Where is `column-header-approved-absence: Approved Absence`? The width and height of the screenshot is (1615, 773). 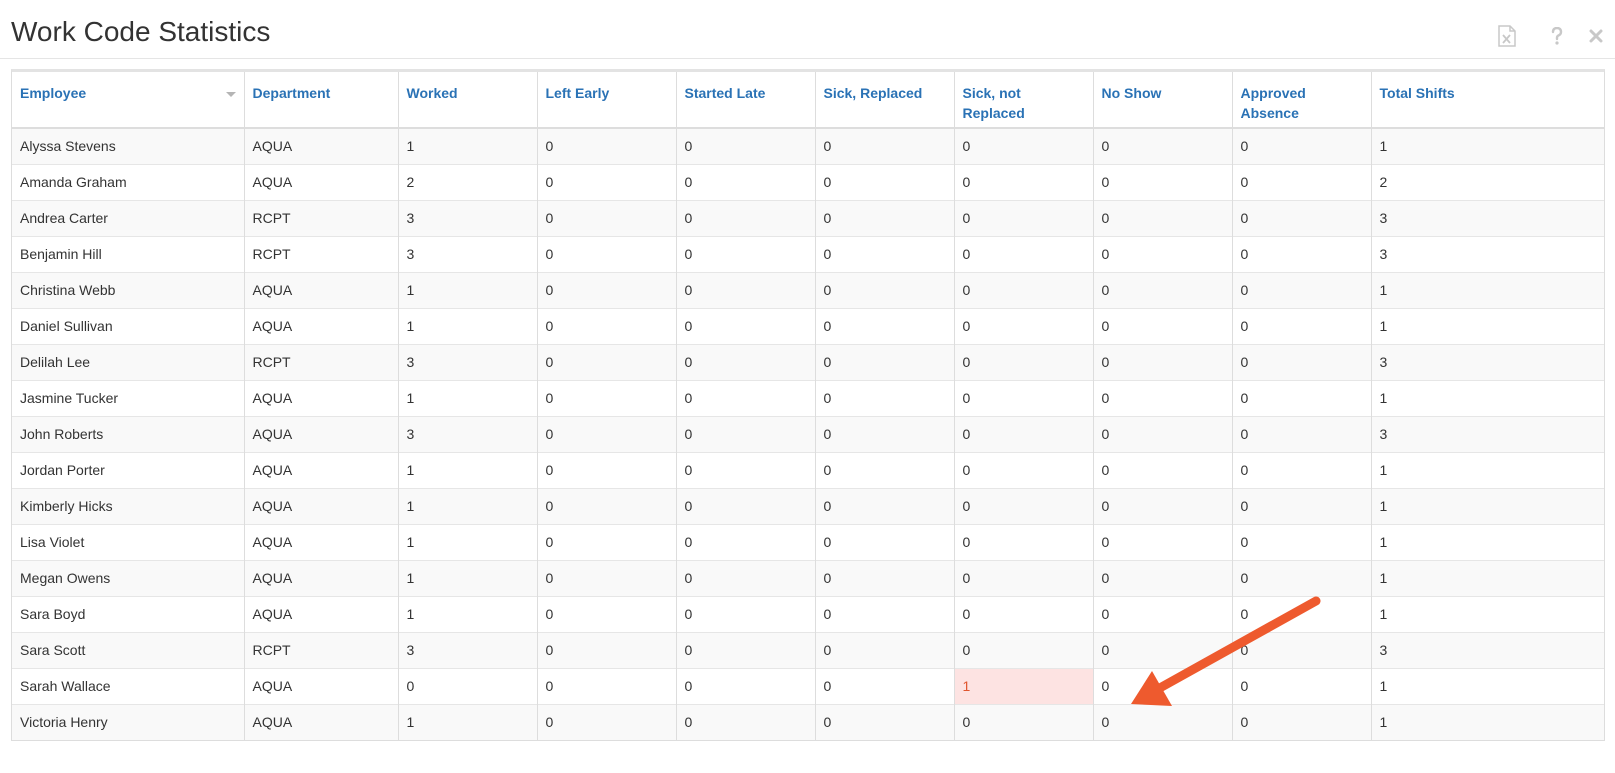 column-header-approved-absence: Approved Absence is located at coordinates (1302, 100).